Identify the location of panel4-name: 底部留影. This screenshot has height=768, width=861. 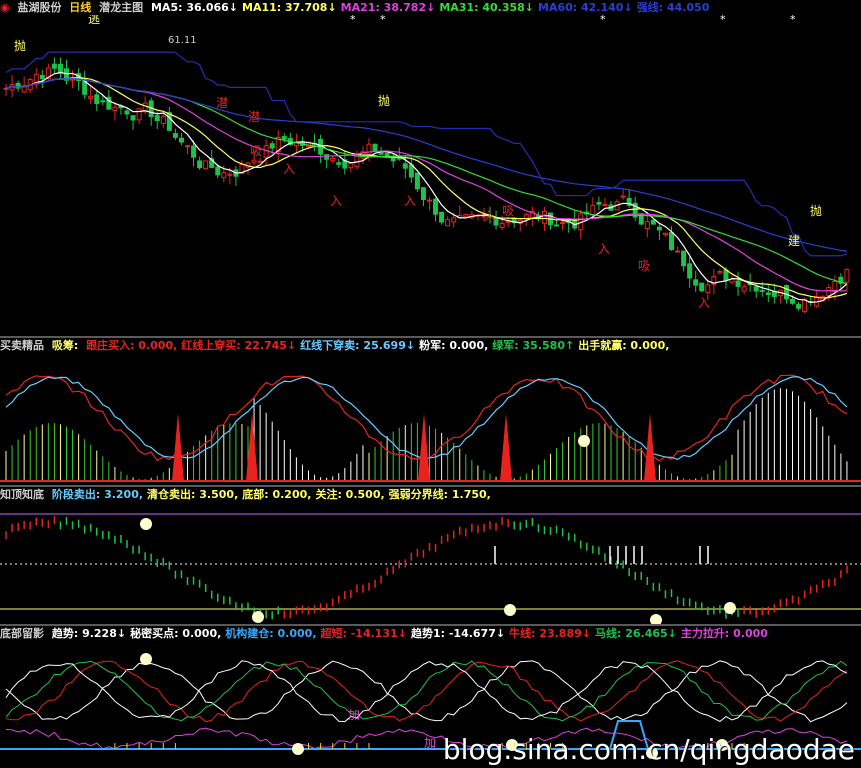
(22, 633).